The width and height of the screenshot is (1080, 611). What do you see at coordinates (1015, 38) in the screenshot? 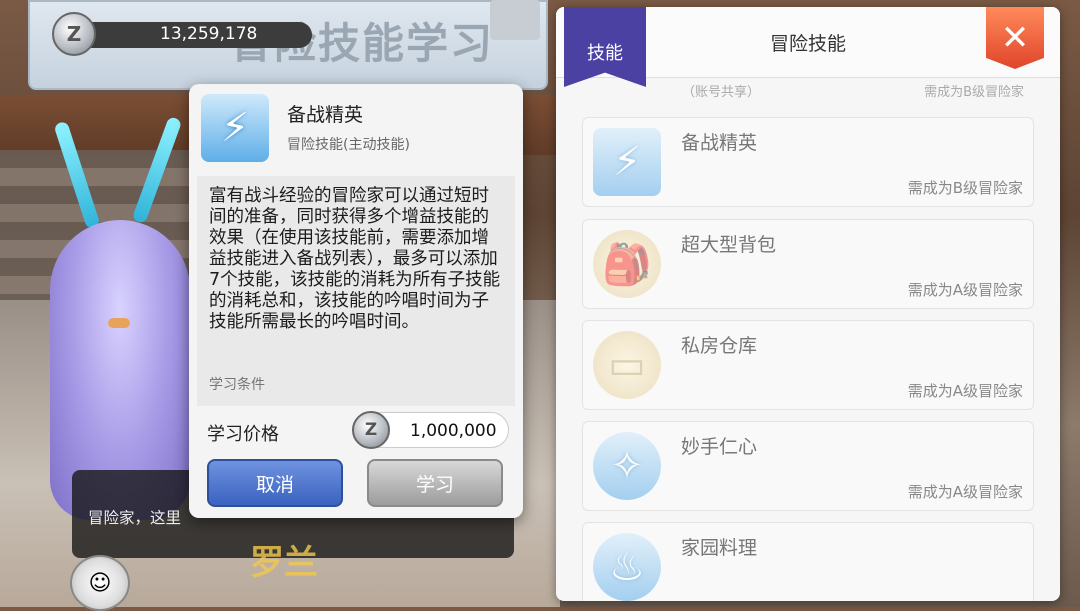
I see `close-button: ✕` at bounding box center [1015, 38].